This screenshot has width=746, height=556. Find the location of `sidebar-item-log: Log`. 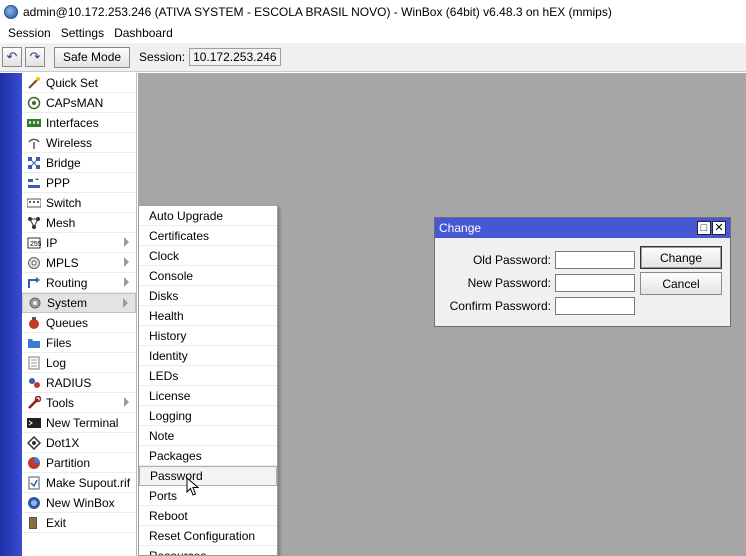

sidebar-item-log: Log is located at coordinates (79, 363).